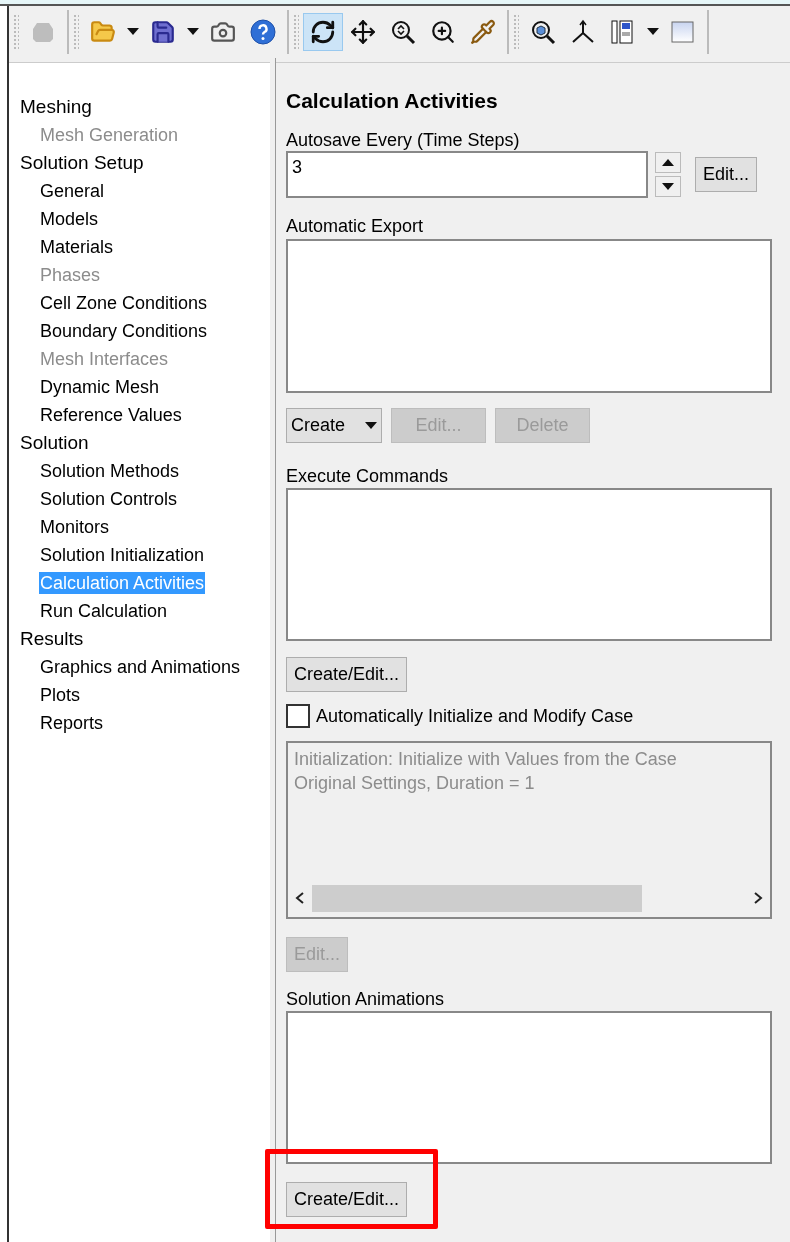  What do you see at coordinates (483, 32) in the screenshot?
I see `pipette-icon` at bounding box center [483, 32].